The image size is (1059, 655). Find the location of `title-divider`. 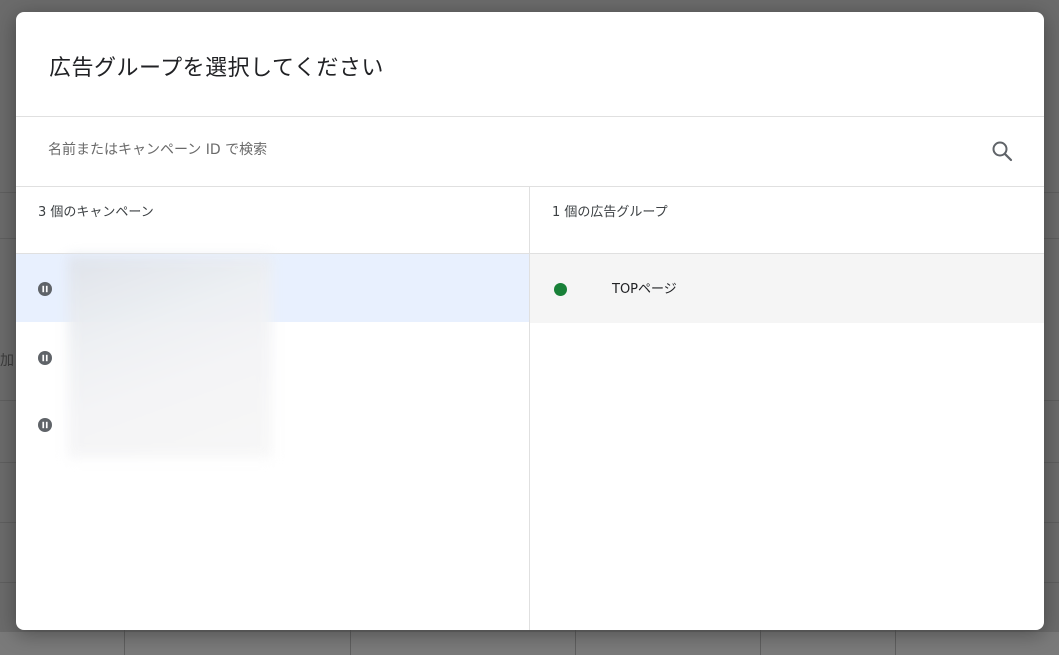

title-divider is located at coordinates (530, 116).